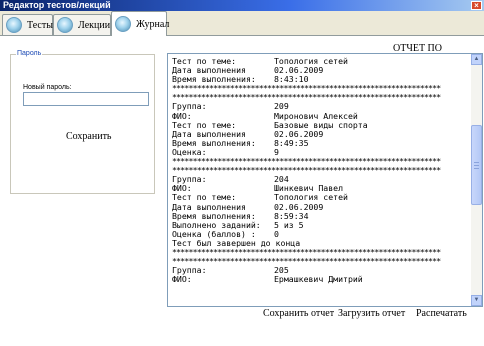 Image resolution: width=484 pixels, height=346 pixels. I want to click on report-line-key: Выполнено заданий:, so click(216, 225).